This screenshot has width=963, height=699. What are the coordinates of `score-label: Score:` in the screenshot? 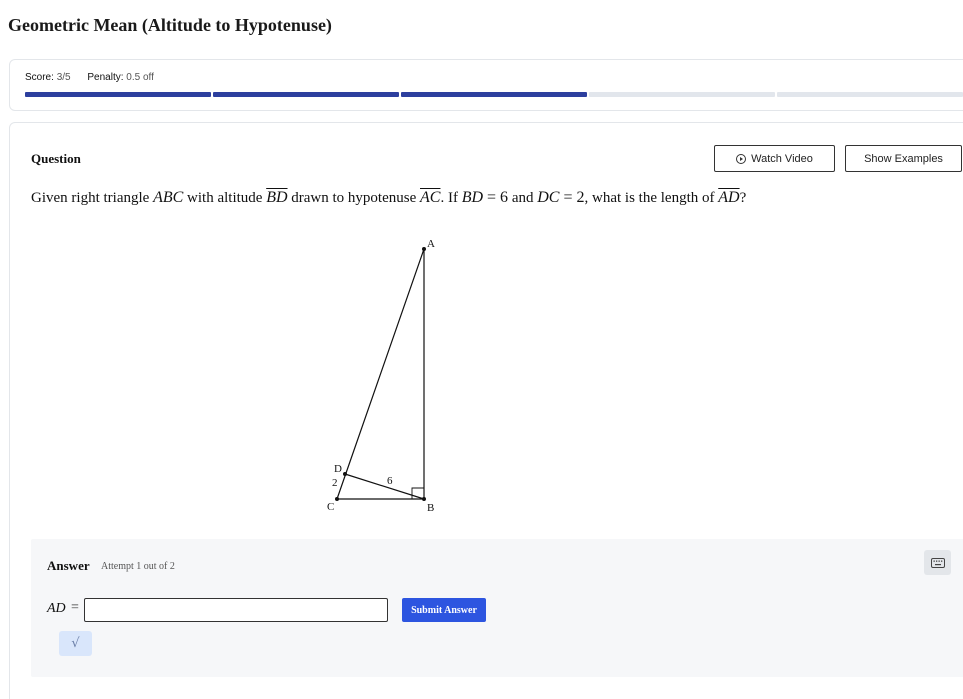 It's located at (39, 77).